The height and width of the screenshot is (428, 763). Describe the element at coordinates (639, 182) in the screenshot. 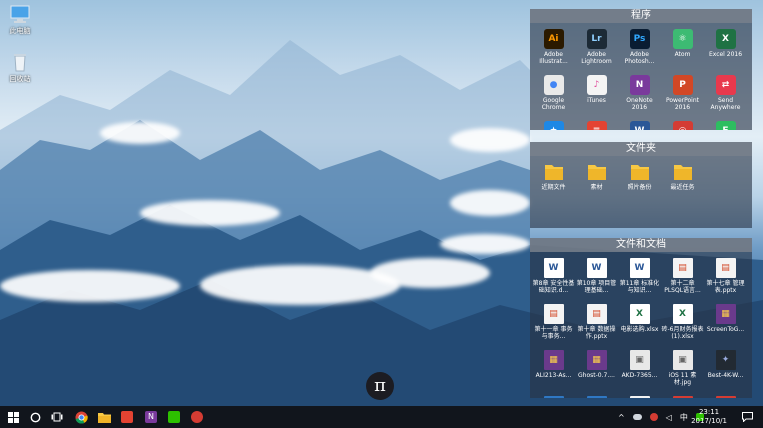

I see `fence-item: 照片备份` at that location.